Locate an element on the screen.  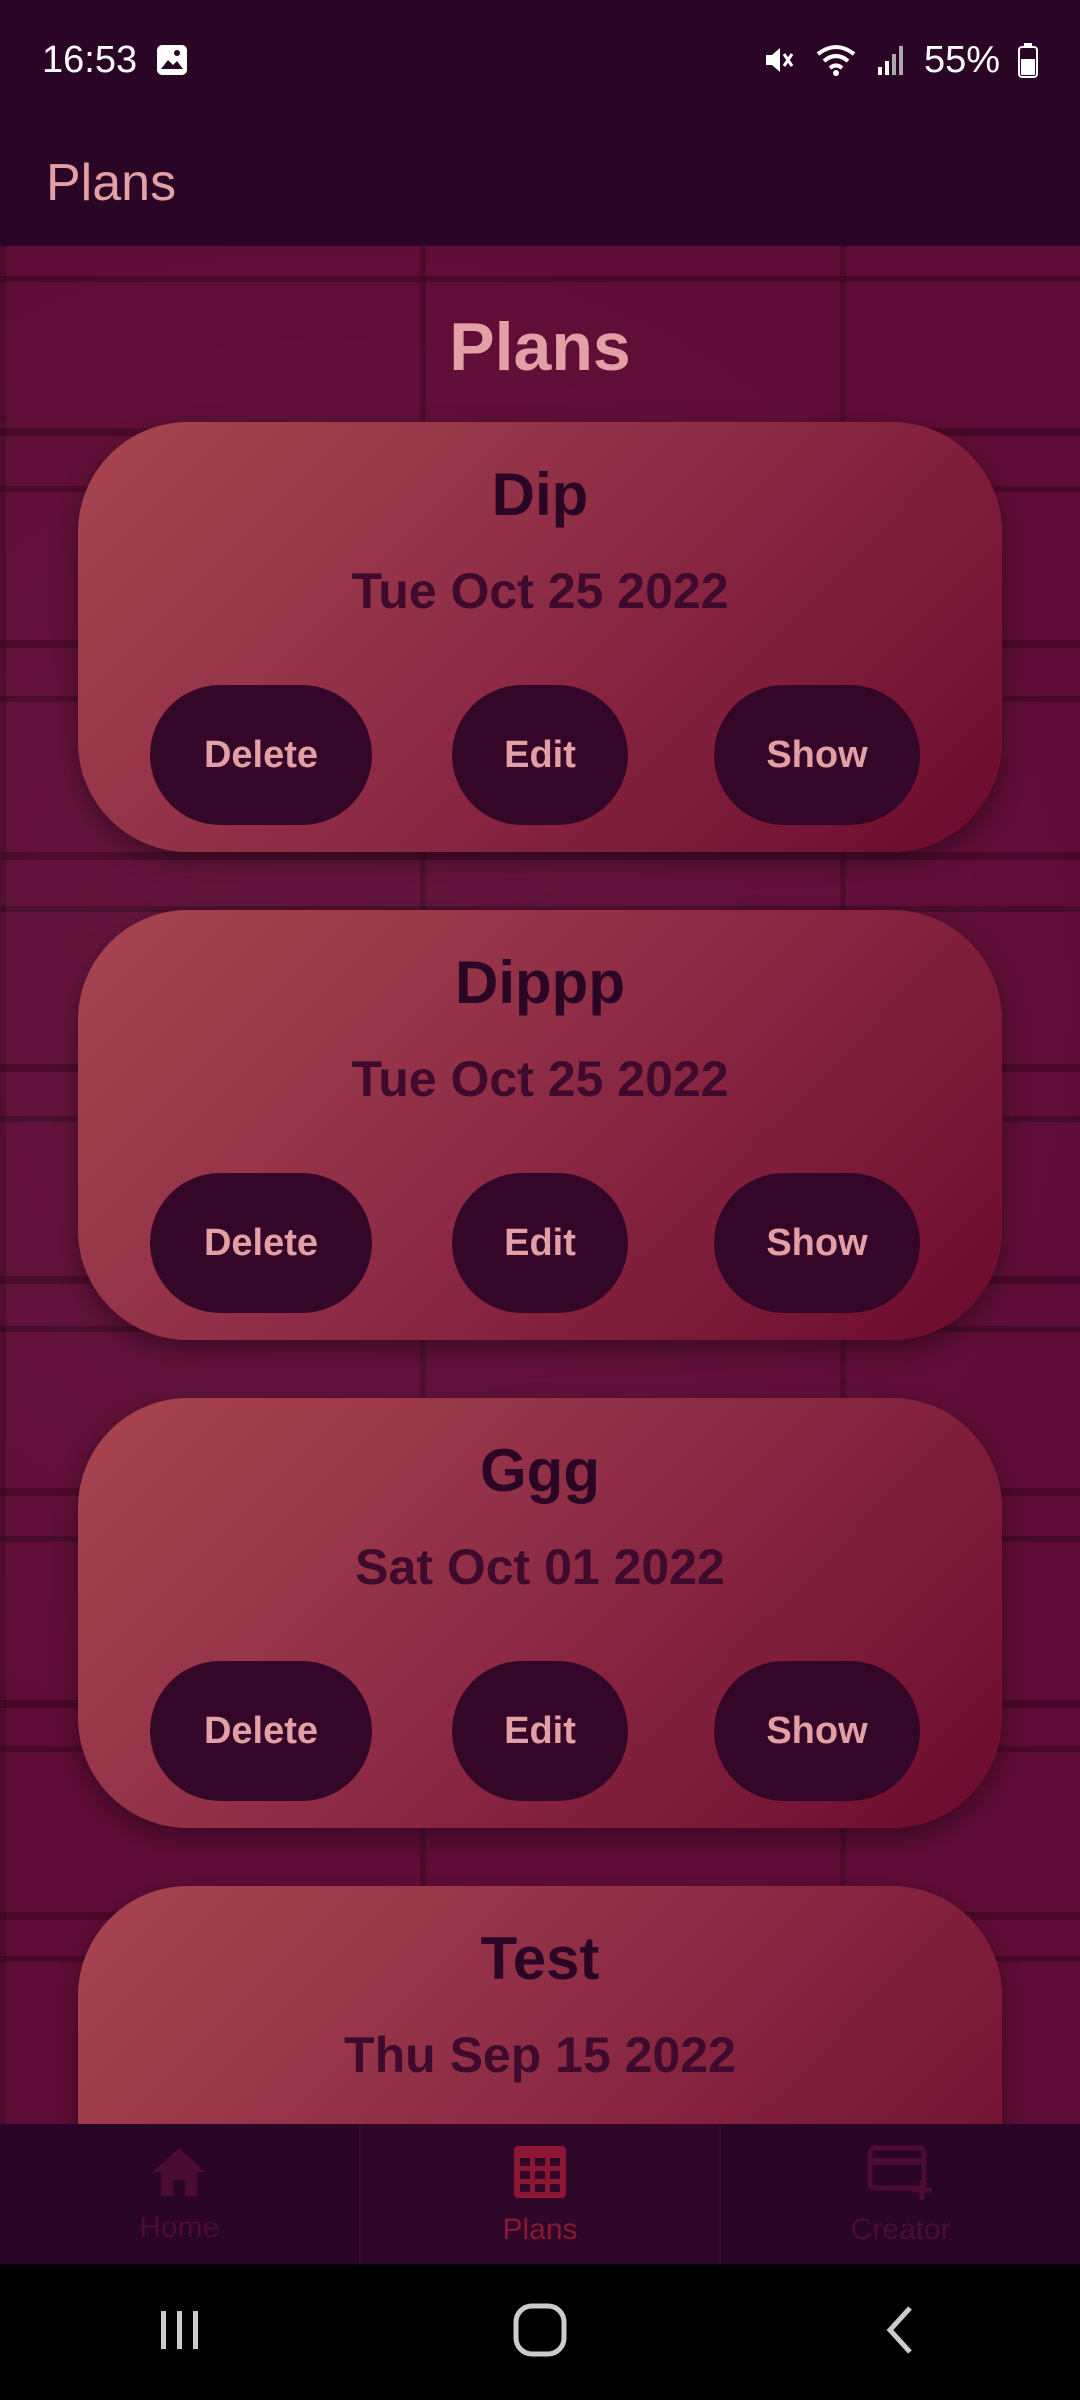
status-right: 55% is located at coordinates (899, 60).